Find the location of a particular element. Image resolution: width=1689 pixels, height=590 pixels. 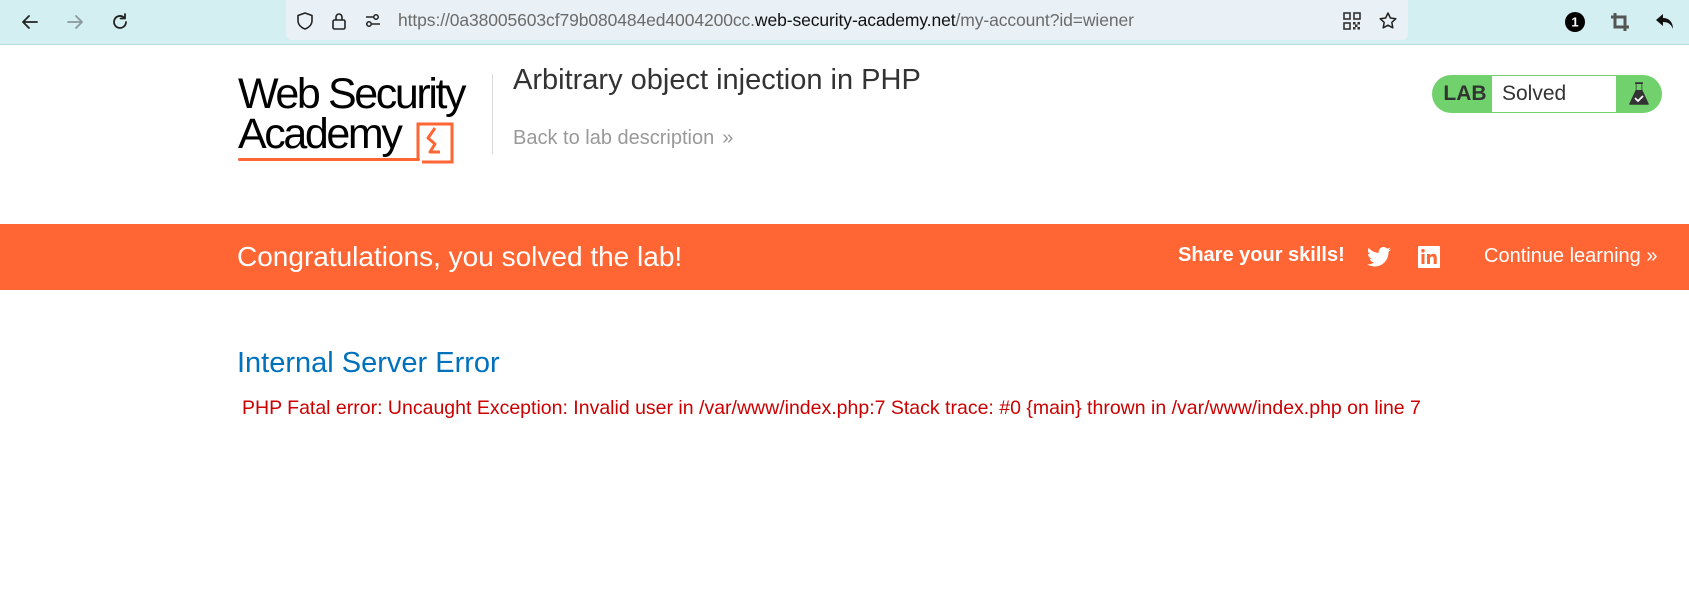

web-security-academy-logo: Web Security Academy is located at coordinates (363, 118).